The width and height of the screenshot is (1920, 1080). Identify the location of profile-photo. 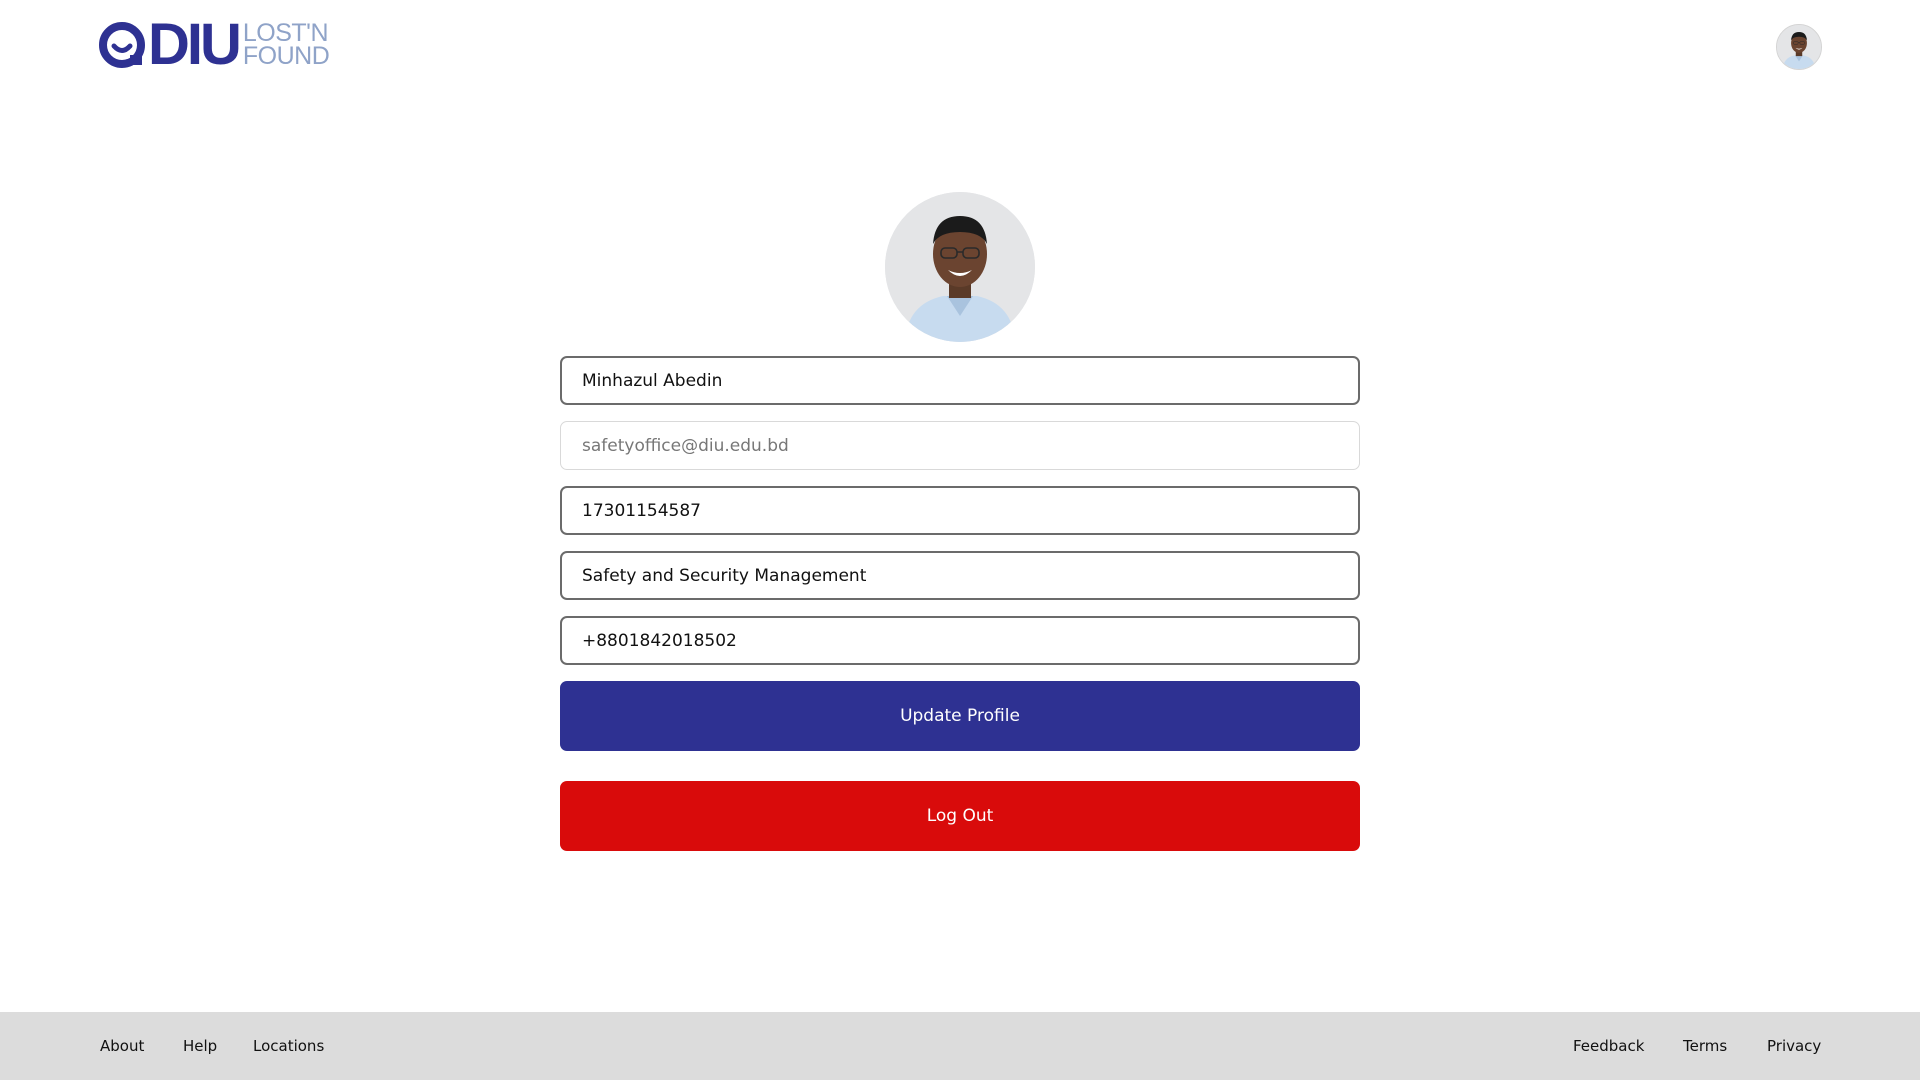
(960, 267).